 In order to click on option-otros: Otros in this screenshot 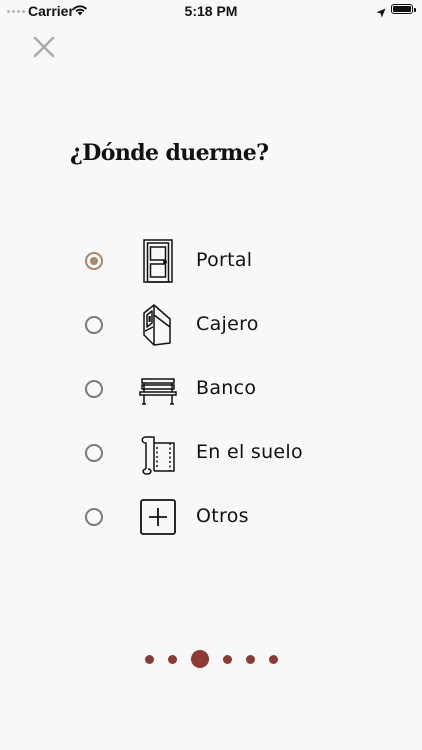, I will do `click(210, 517)`.